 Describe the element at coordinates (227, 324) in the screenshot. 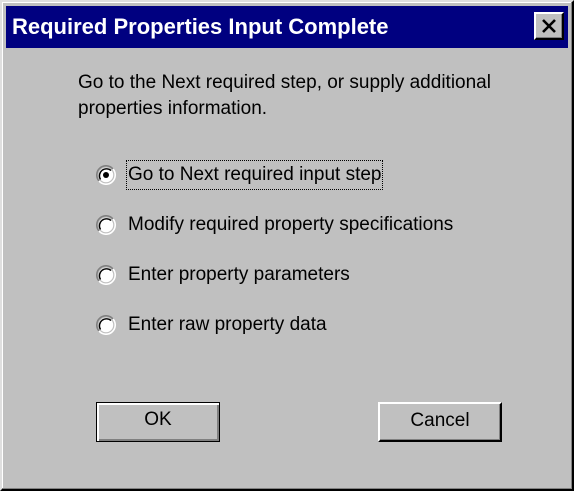

I see `radio-label: Enter raw property data` at that location.